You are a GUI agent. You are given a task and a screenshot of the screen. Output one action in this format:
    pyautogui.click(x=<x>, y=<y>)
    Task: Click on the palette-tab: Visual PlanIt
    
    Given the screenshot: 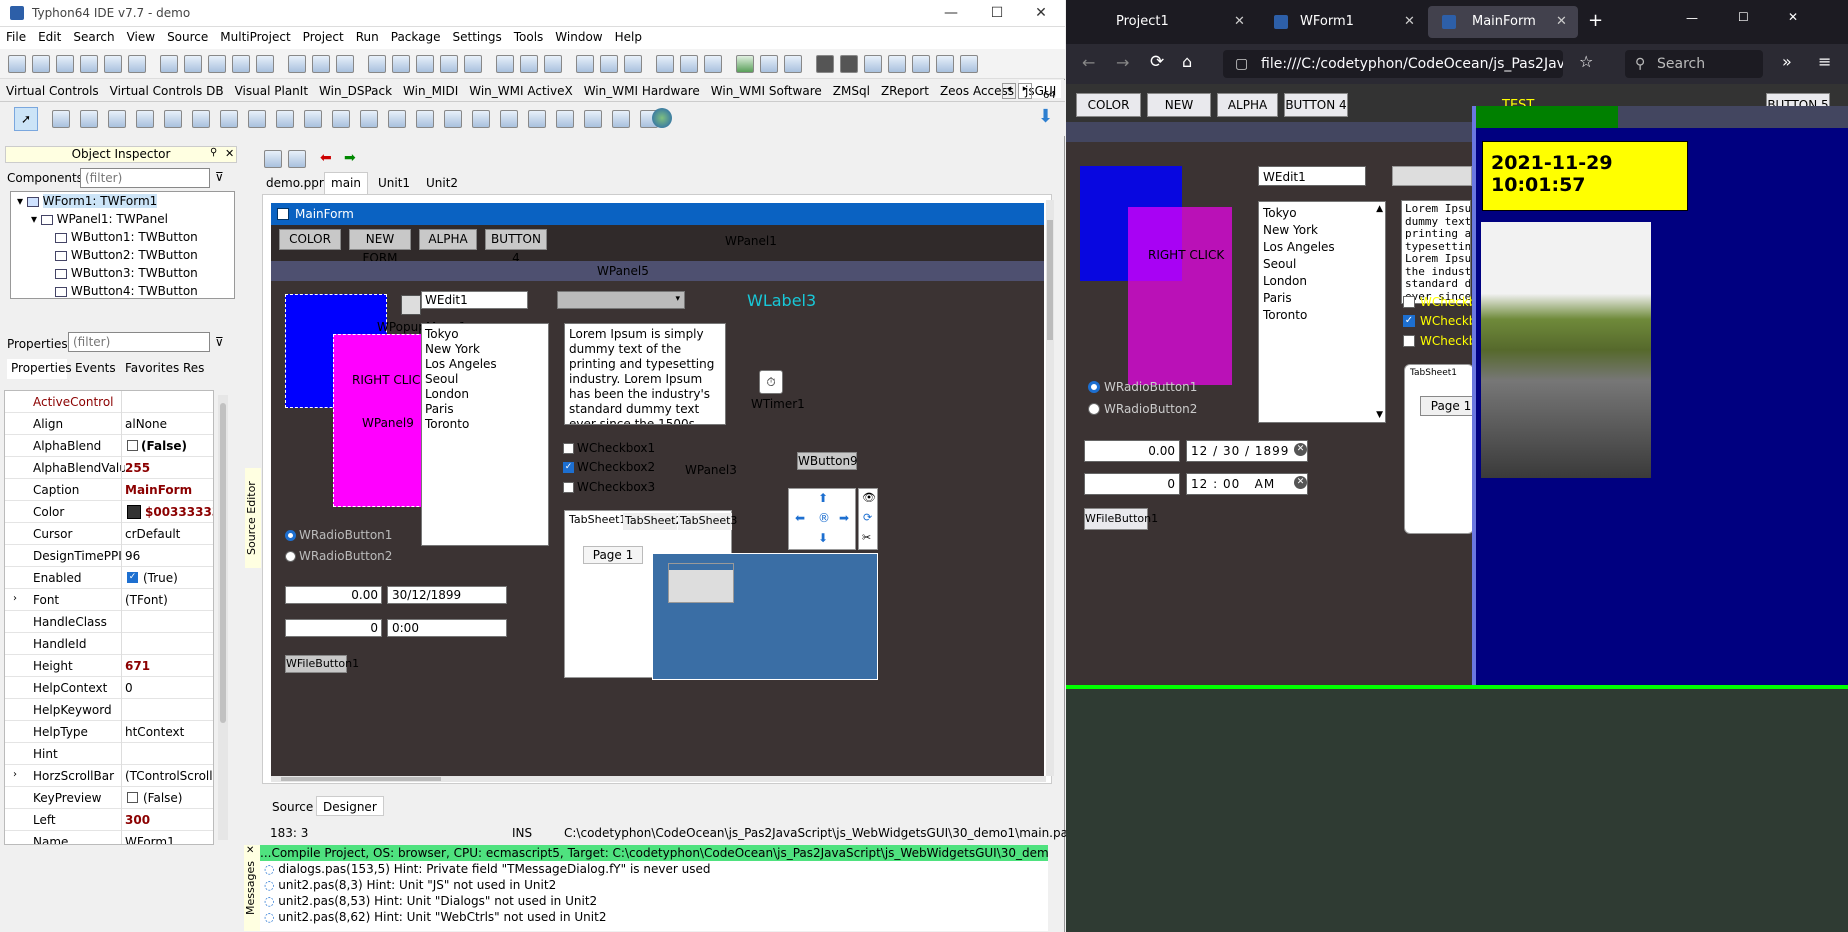 What is the action you would take?
    pyautogui.click(x=271, y=89)
    